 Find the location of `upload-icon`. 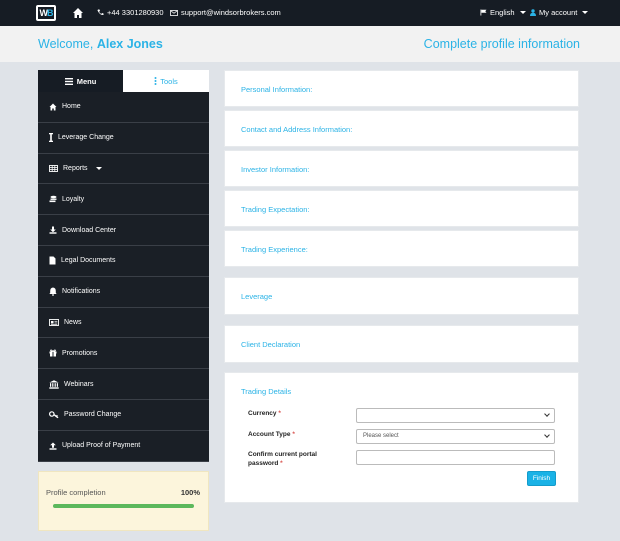

upload-icon is located at coordinates (53, 446).